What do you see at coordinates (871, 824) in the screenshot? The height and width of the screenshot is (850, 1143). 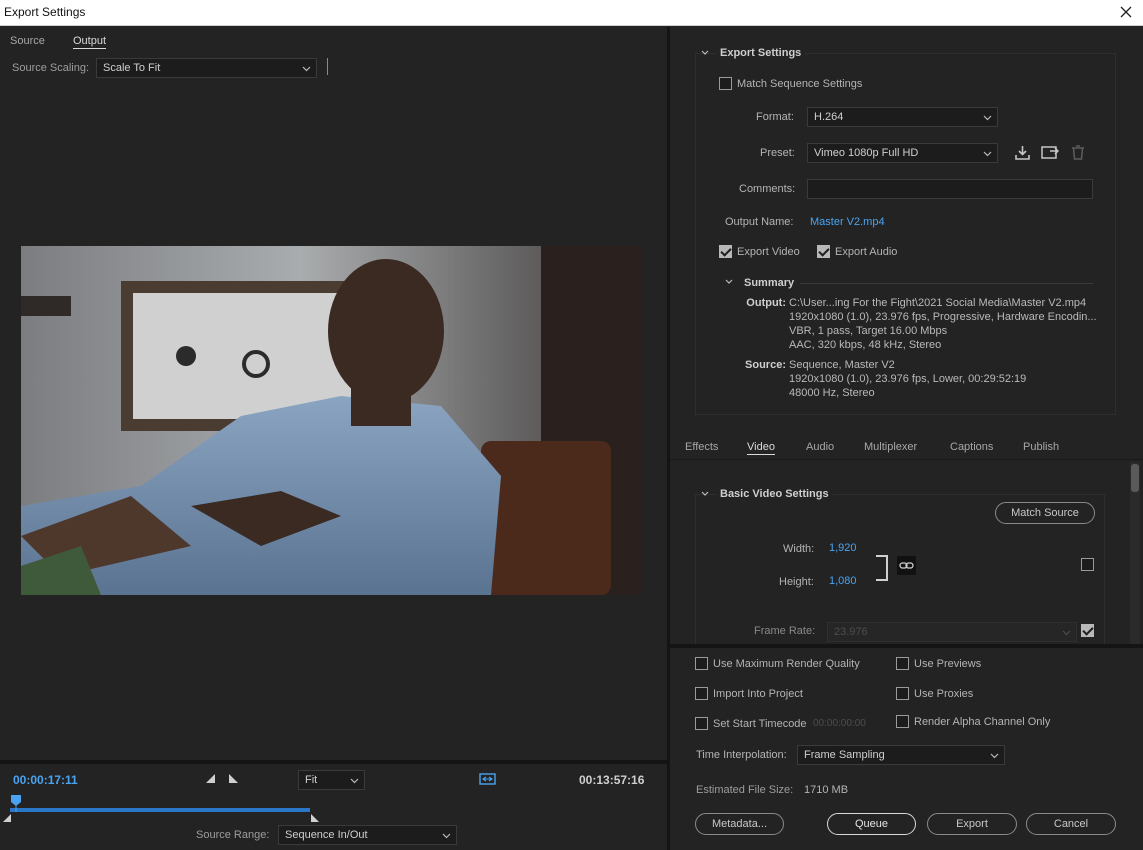 I see `queue-button: Queue` at bounding box center [871, 824].